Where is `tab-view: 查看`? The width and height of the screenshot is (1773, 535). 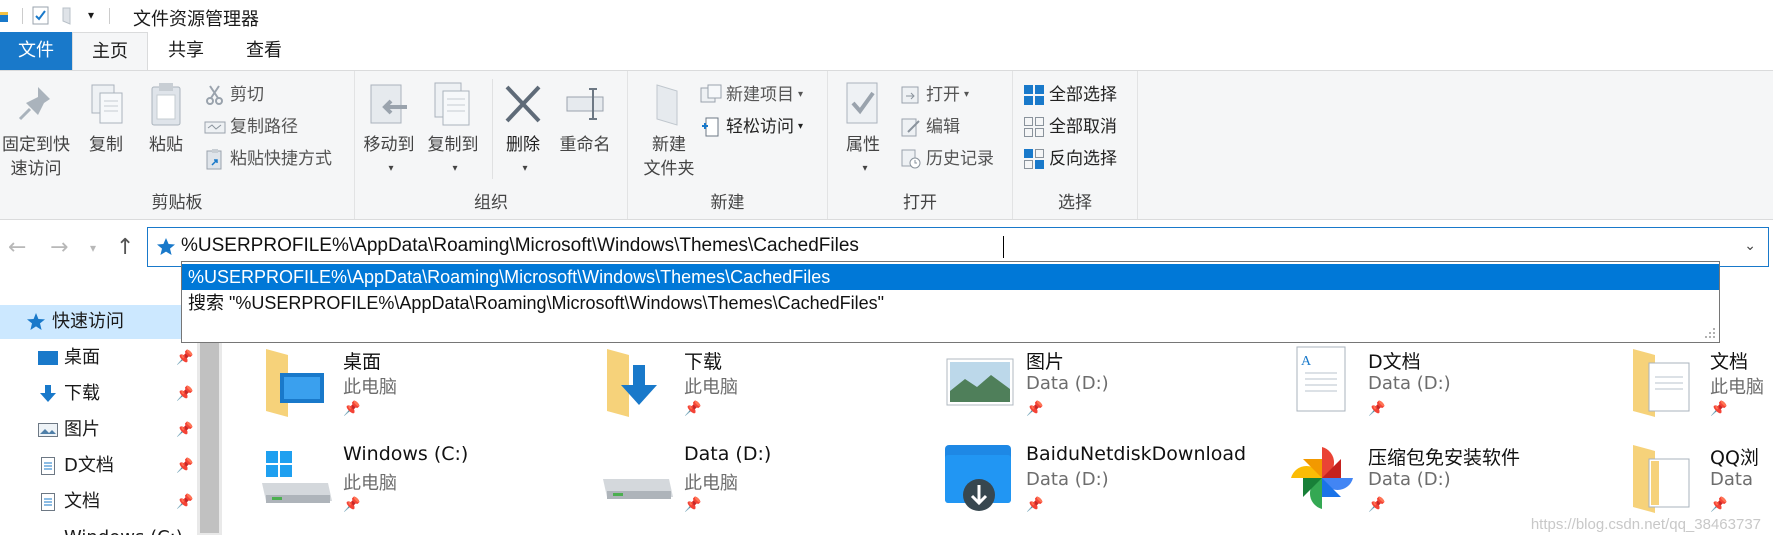 tab-view: 查看 is located at coordinates (264, 51).